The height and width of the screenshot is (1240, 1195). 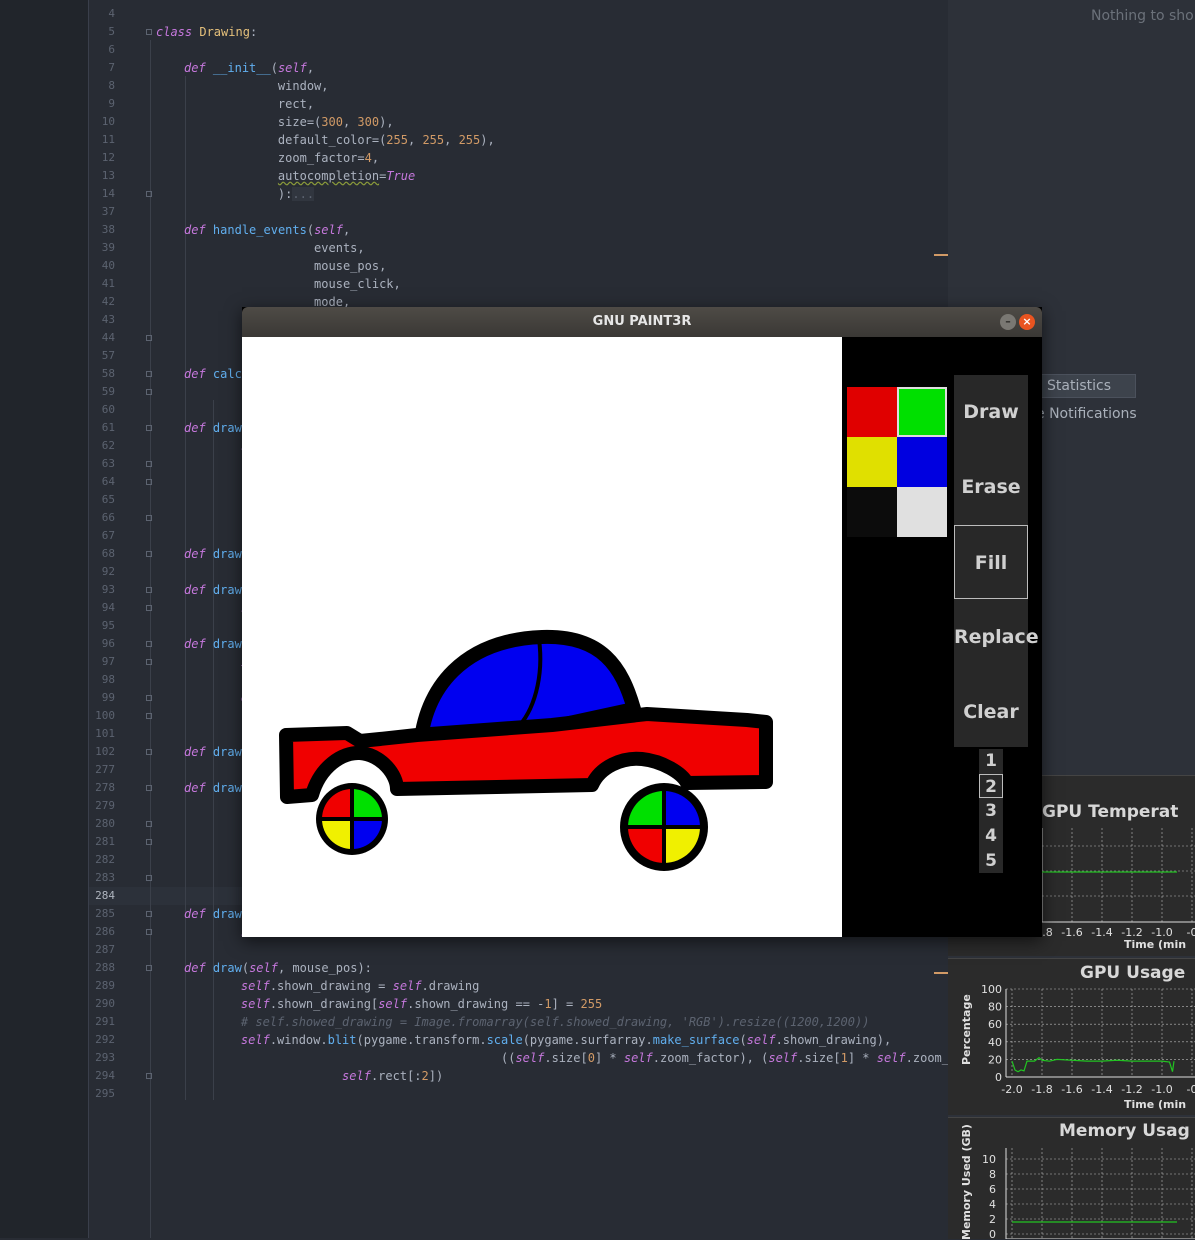 What do you see at coordinates (105, 859) in the screenshot?
I see `line-number: 282` at bounding box center [105, 859].